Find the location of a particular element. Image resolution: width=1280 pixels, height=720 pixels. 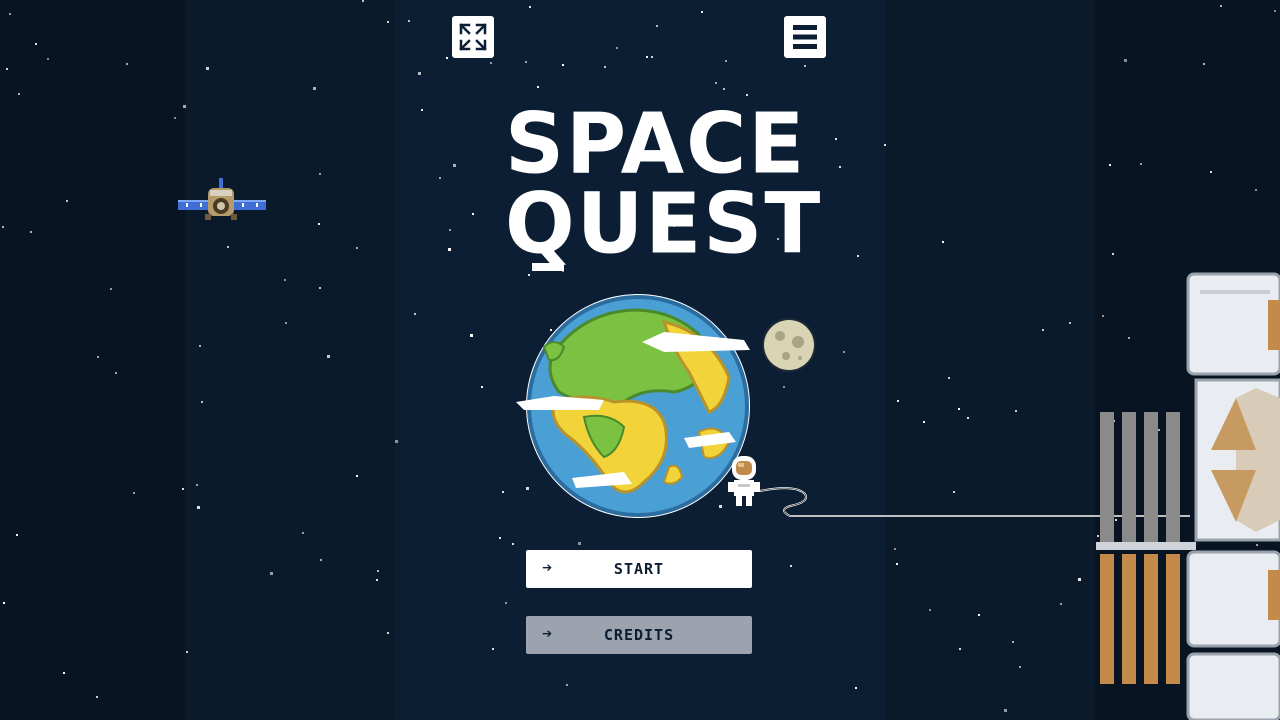

title-line-1: SPACE is located at coordinates (656, 144).